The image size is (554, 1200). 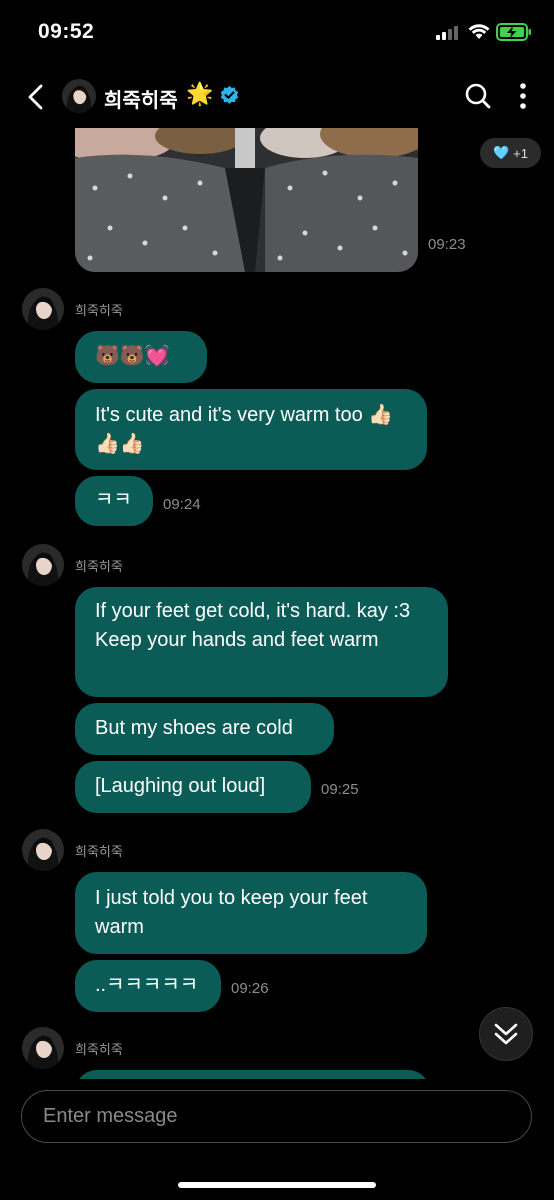 I want to click on reaction-badge: 🩵 +1, so click(x=510, y=153).